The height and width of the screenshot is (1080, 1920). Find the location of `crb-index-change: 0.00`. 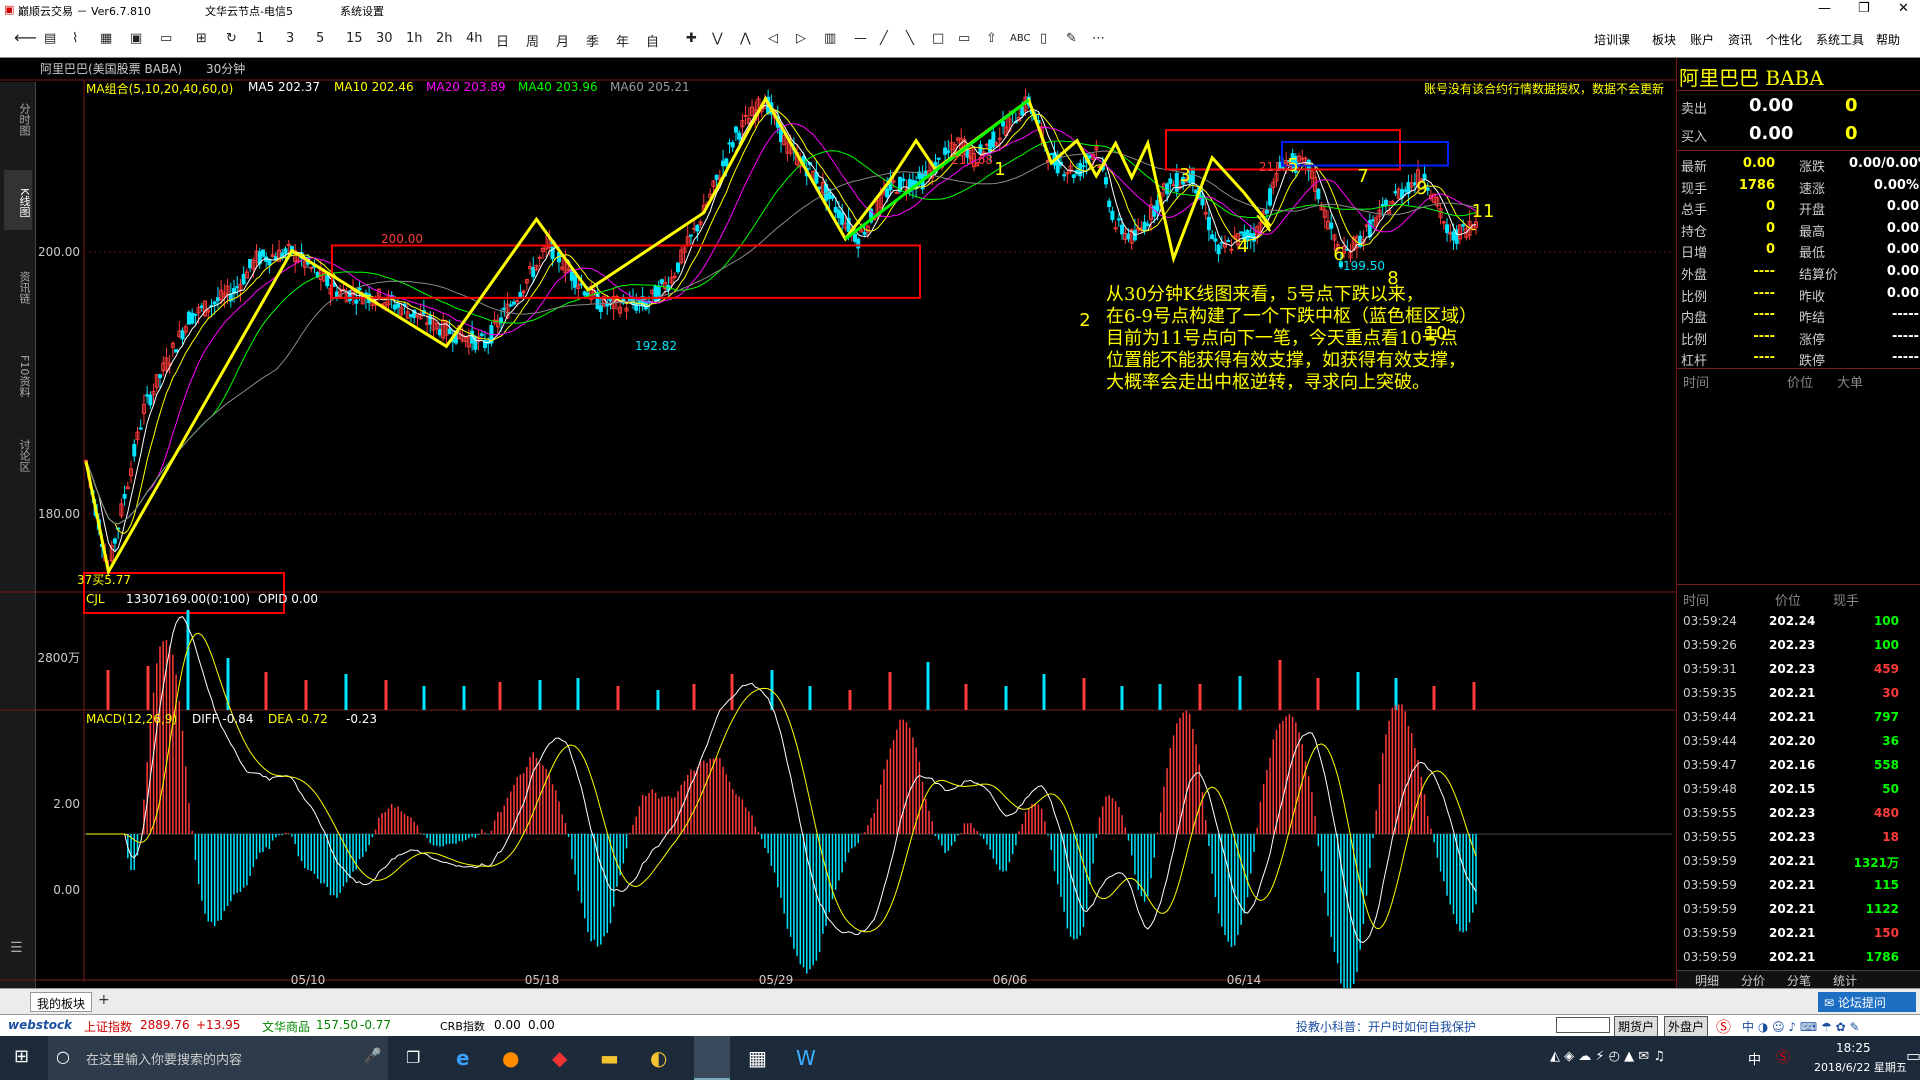

crb-index-change: 0.00 is located at coordinates (541, 1025).